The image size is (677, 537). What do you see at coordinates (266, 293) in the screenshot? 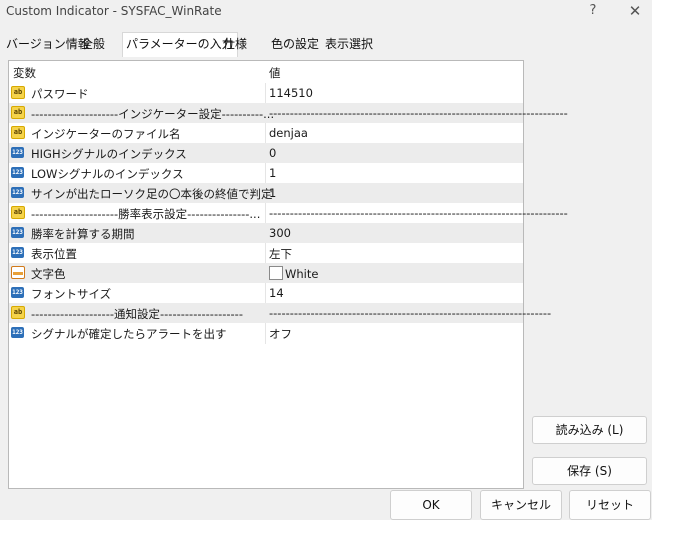
I see `param-row: 123 フォントサイズ 14` at bounding box center [266, 293].